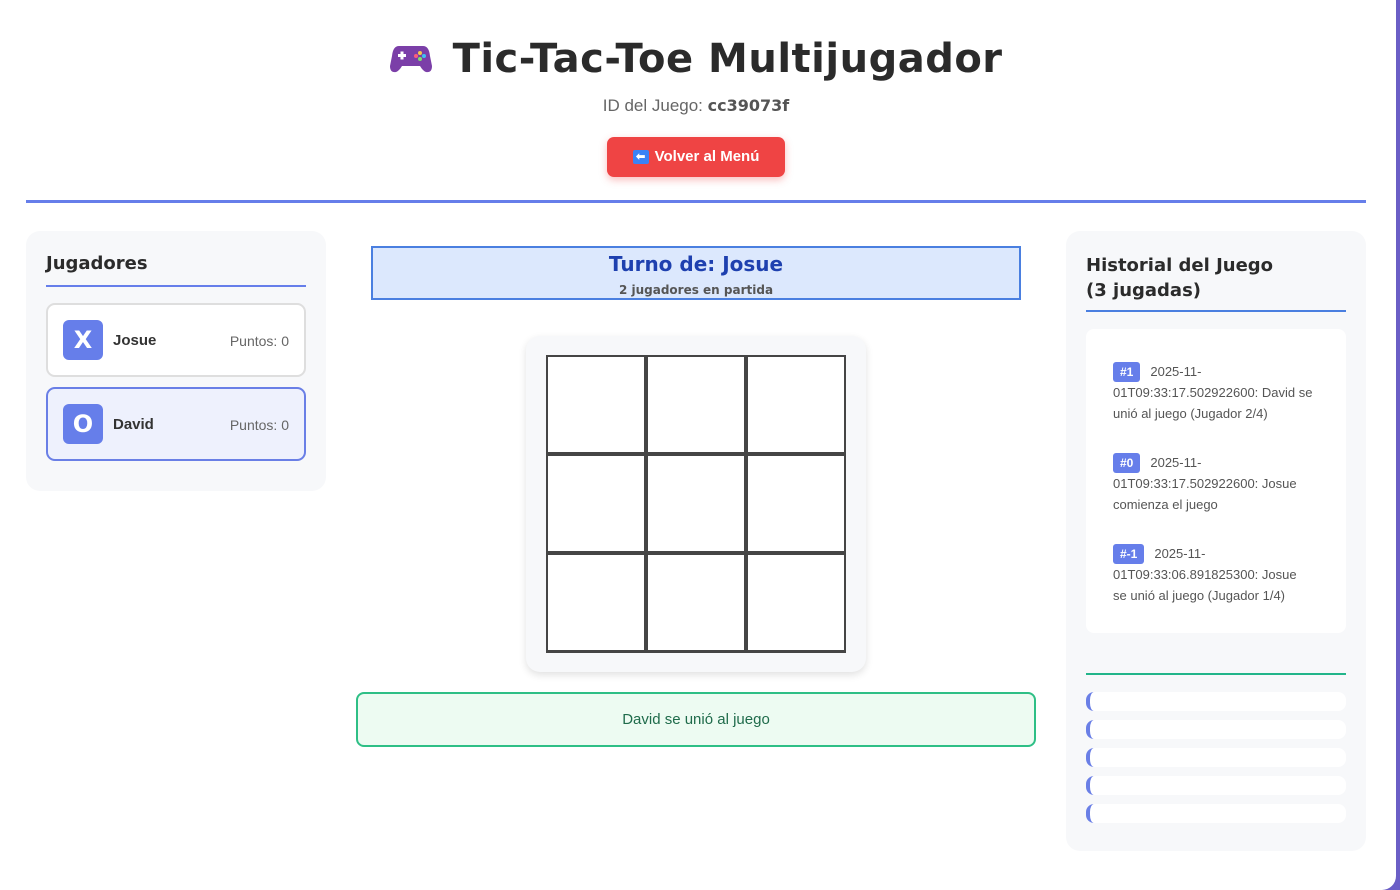 The width and height of the screenshot is (1400, 890). I want to click on move-badge: #1, so click(1127, 372).